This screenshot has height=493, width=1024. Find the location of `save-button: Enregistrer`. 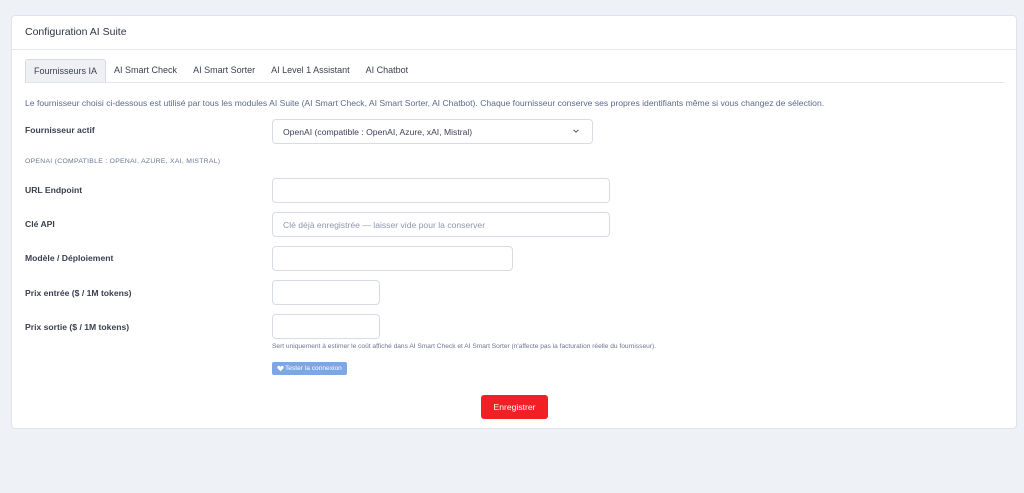

save-button: Enregistrer is located at coordinates (514, 407).